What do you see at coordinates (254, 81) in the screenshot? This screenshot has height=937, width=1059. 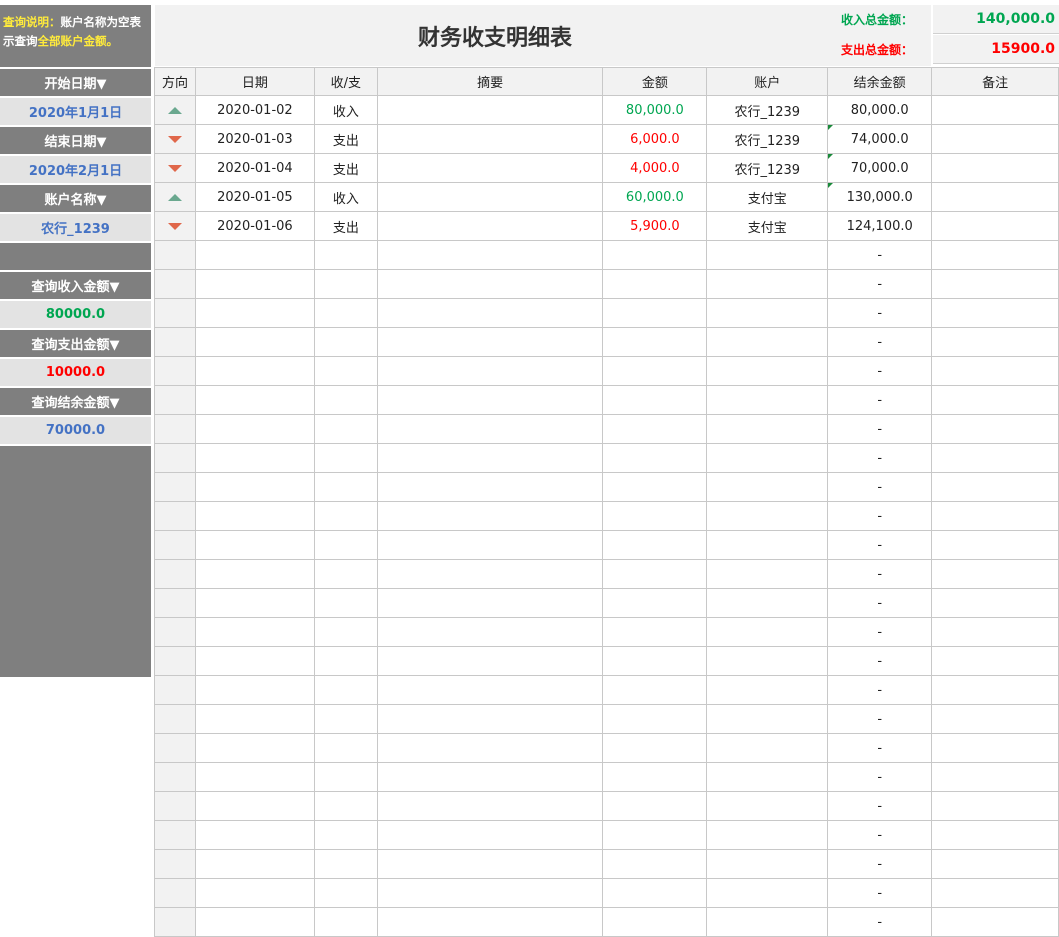 I see `col-header-date: 日期` at bounding box center [254, 81].